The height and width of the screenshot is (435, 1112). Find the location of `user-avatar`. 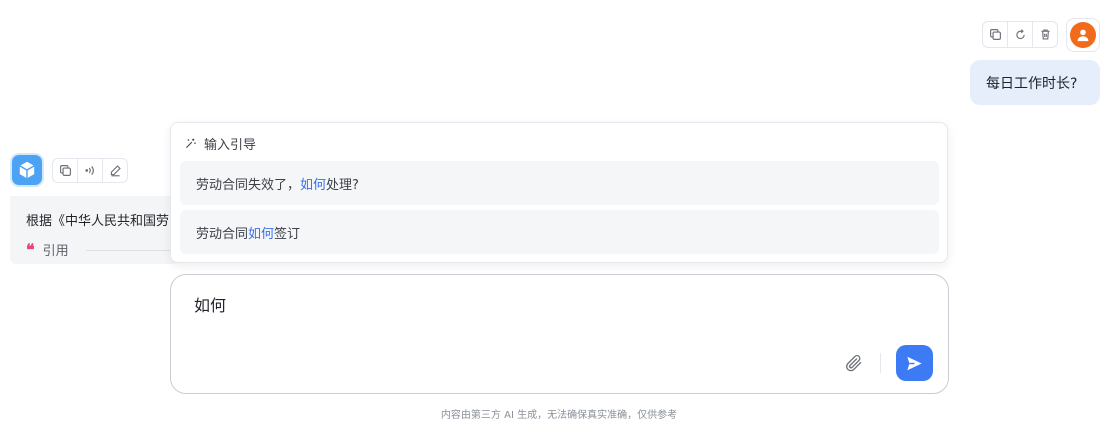

user-avatar is located at coordinates (1083, 35).